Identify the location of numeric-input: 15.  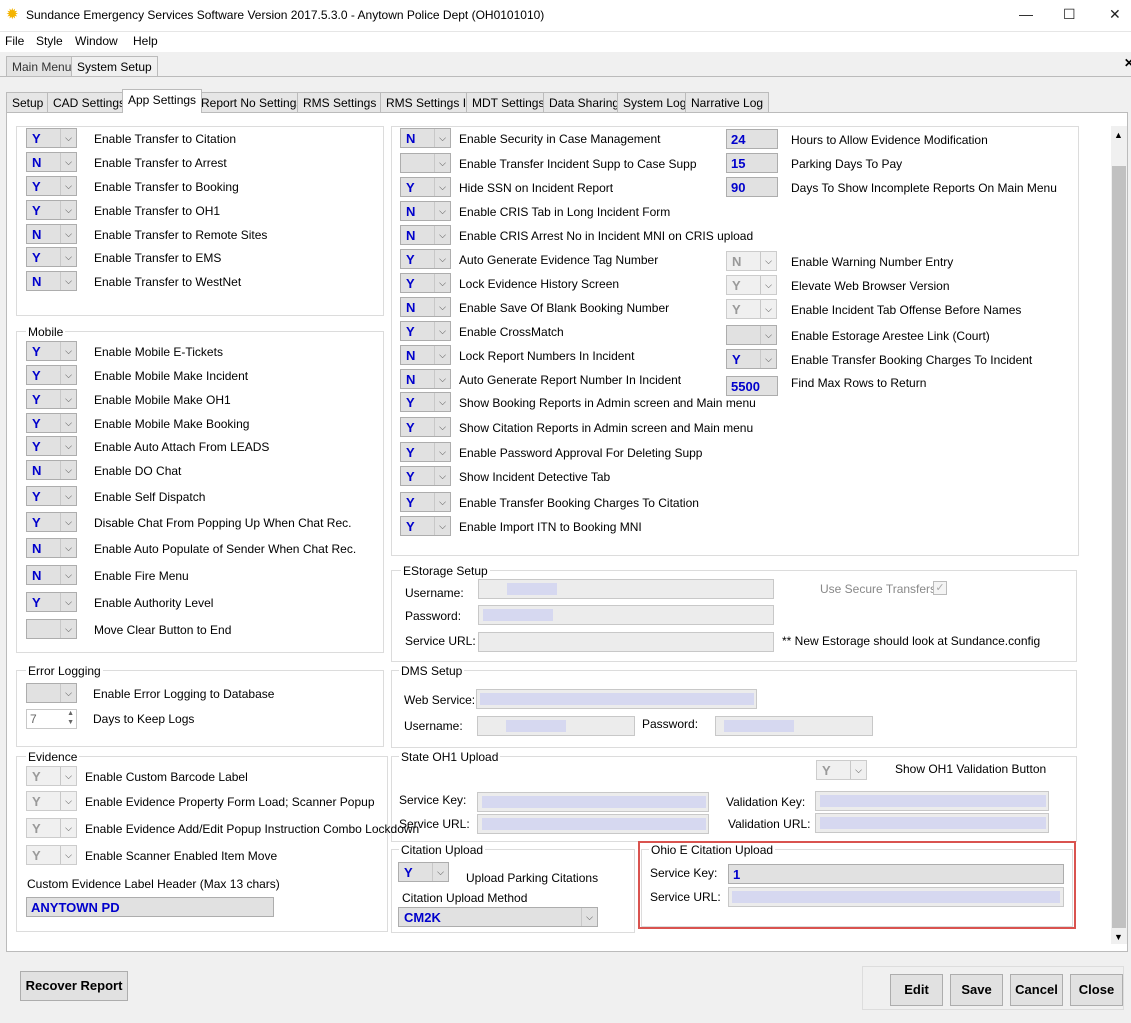
(752, 163).